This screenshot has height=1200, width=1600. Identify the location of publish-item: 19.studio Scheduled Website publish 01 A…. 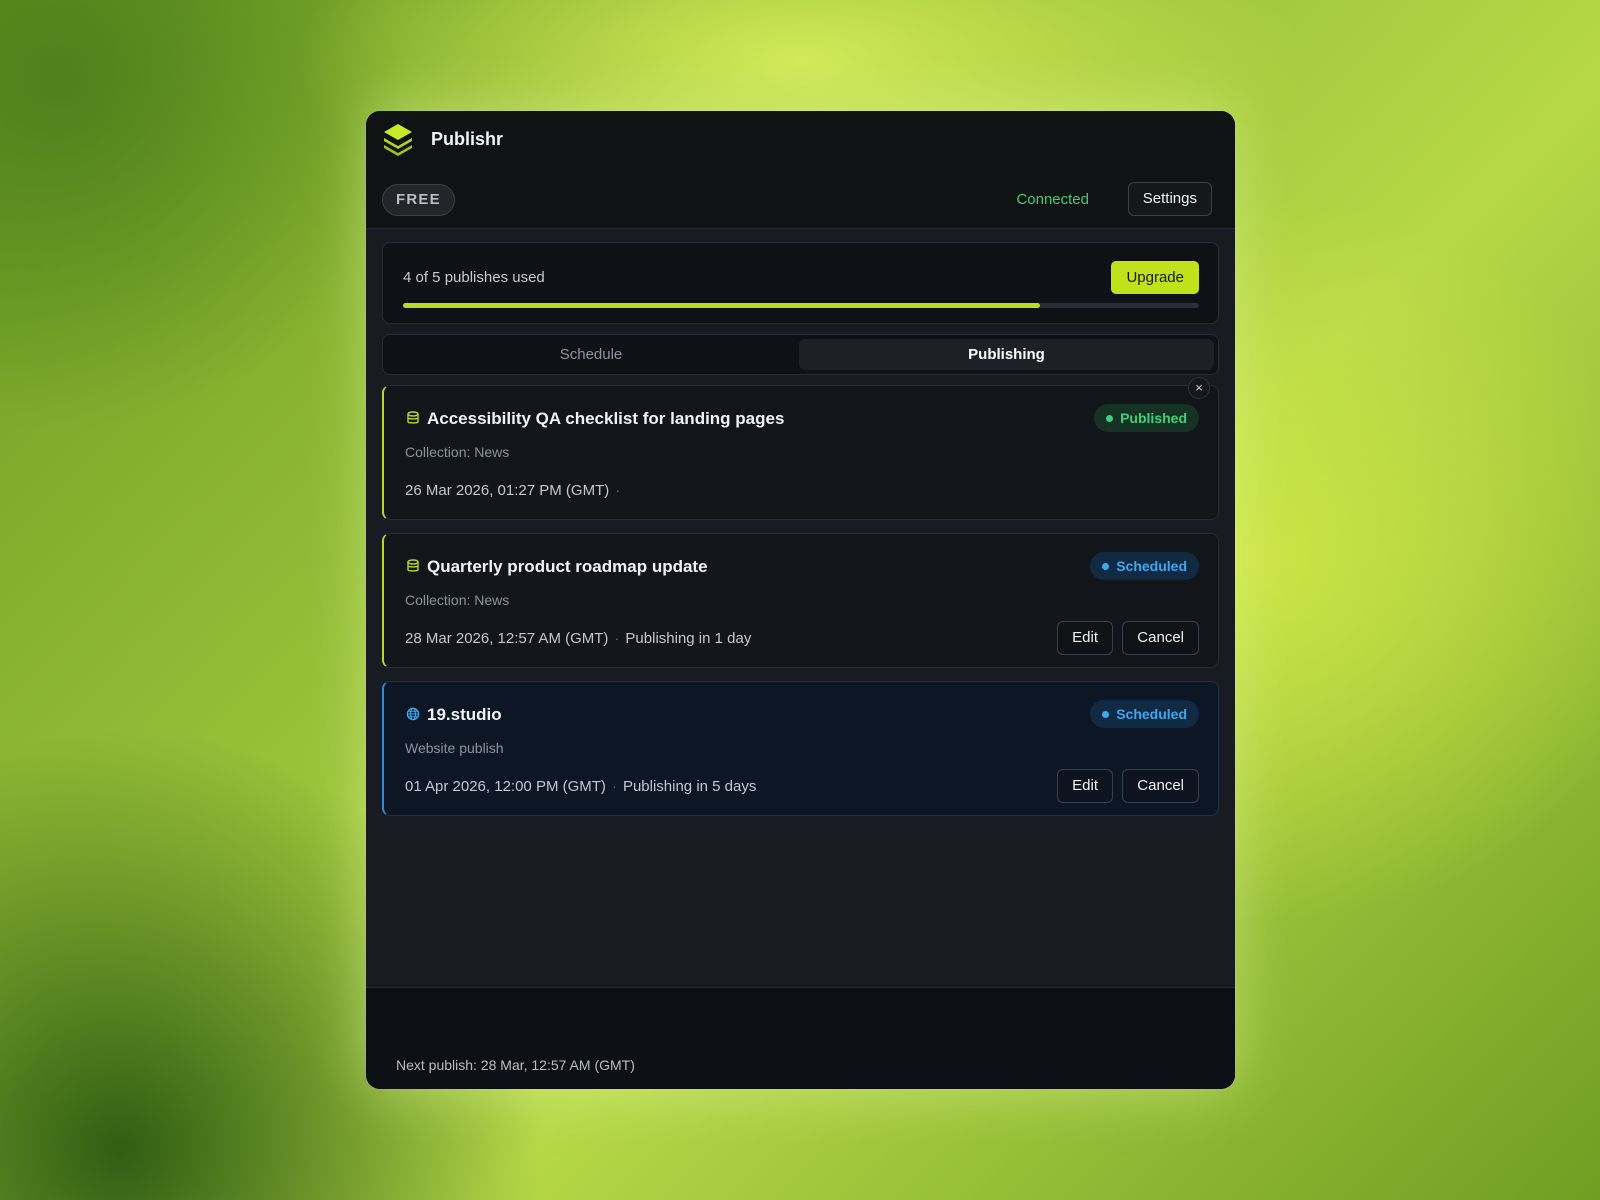
(800, 748).